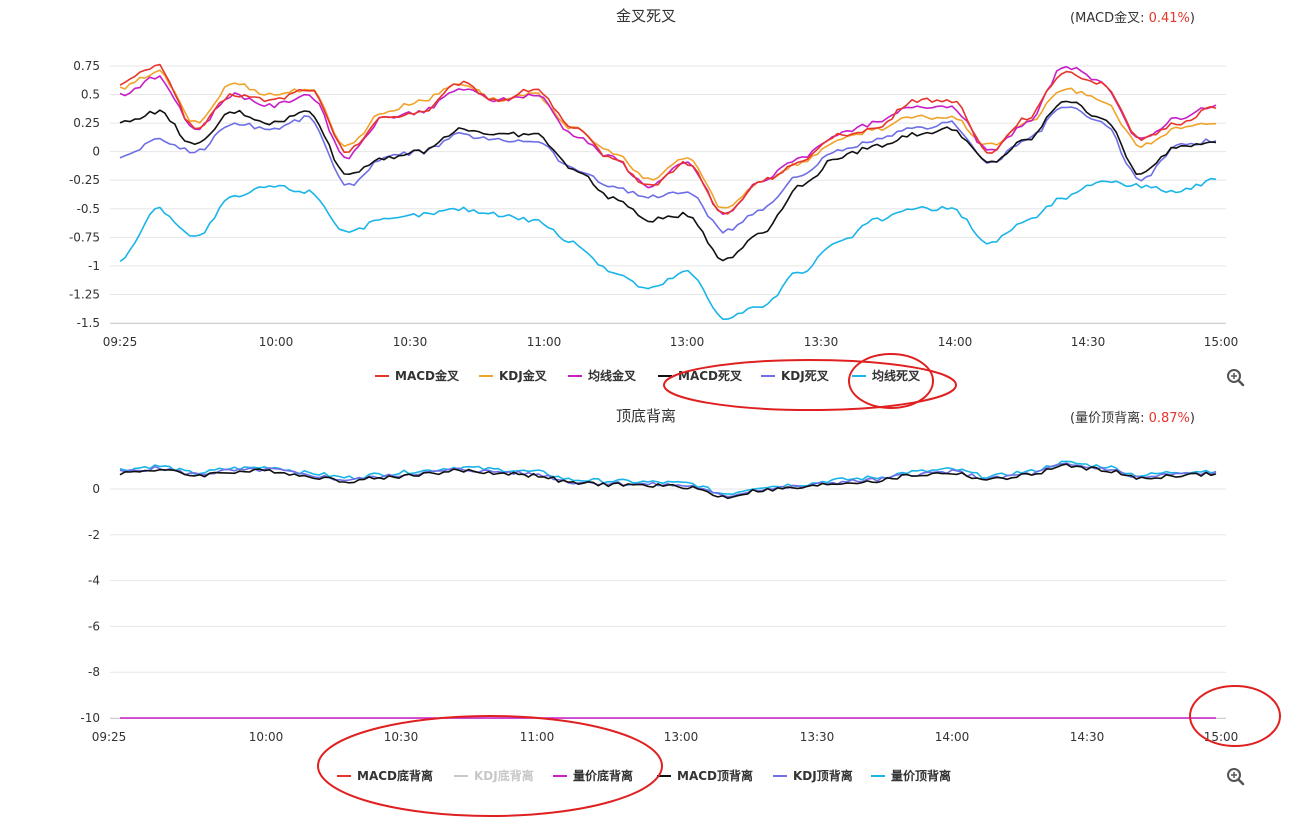 This screenshot has height=830, width=1294. What do you see at coordinates (395, 775) in the screenshot?
I see `legend-item-label: MACD底背离` at bounding box center [395, 775].